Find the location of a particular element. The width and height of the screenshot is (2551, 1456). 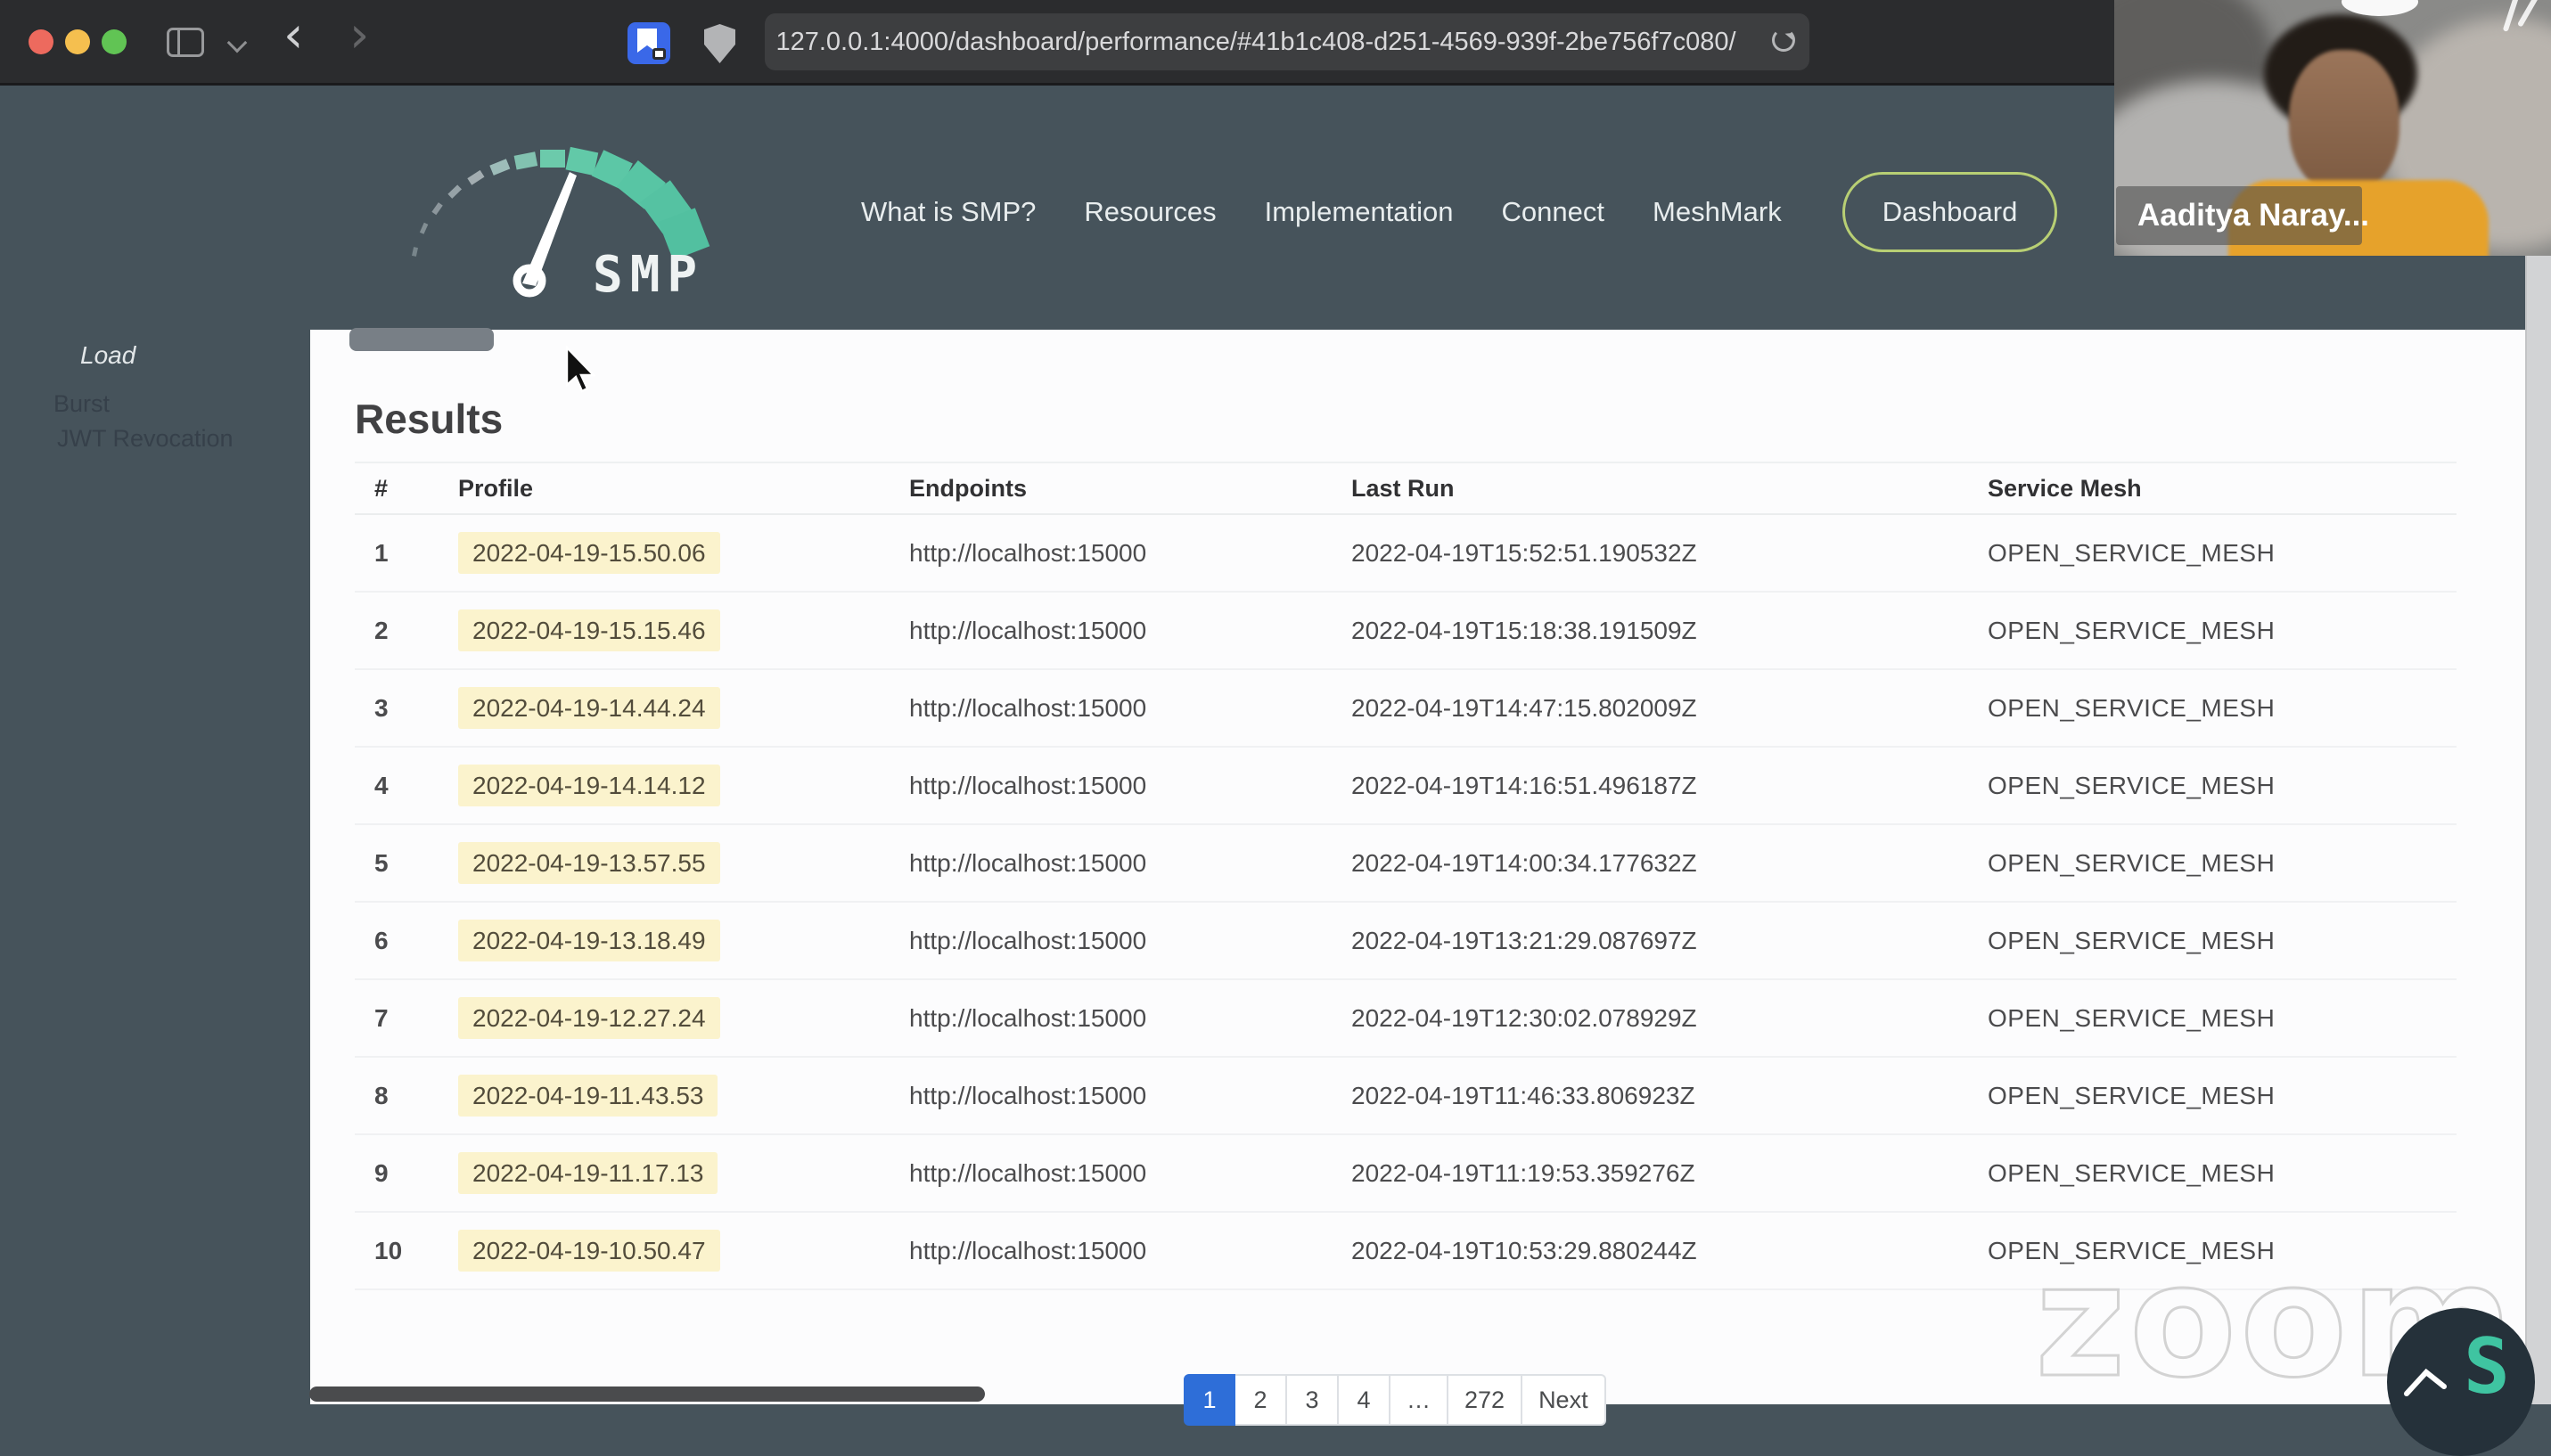

row-number: 3 is located at coordinates (406, 708).